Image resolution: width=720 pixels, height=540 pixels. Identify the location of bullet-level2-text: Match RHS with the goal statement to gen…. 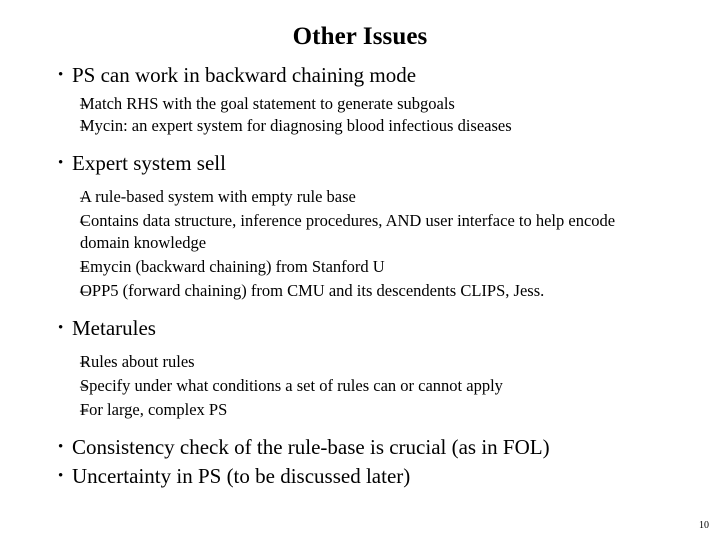
(267, 103).